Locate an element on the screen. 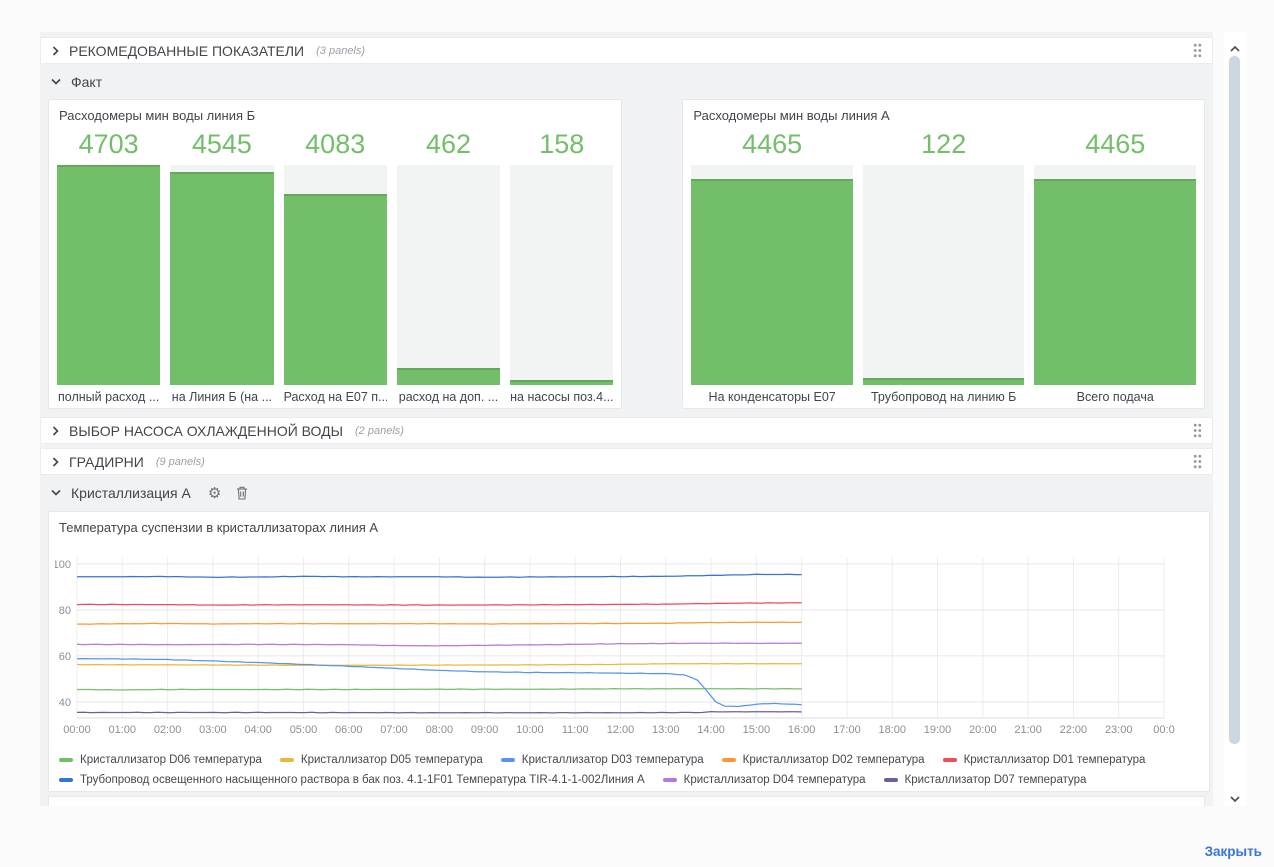  close-button: Закрыть is located at coordinates (1233, 851).